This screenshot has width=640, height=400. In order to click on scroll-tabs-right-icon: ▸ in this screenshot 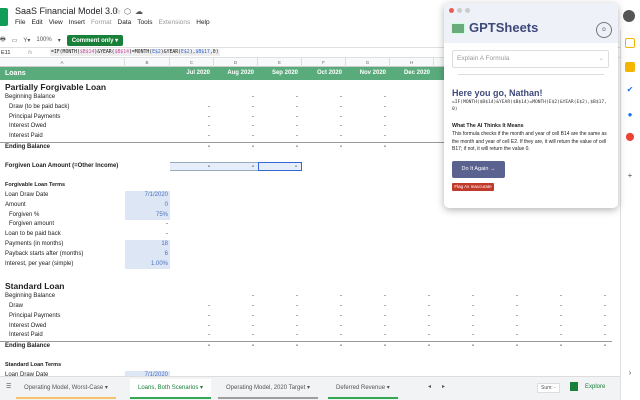, I will do `click(443, 386)`.